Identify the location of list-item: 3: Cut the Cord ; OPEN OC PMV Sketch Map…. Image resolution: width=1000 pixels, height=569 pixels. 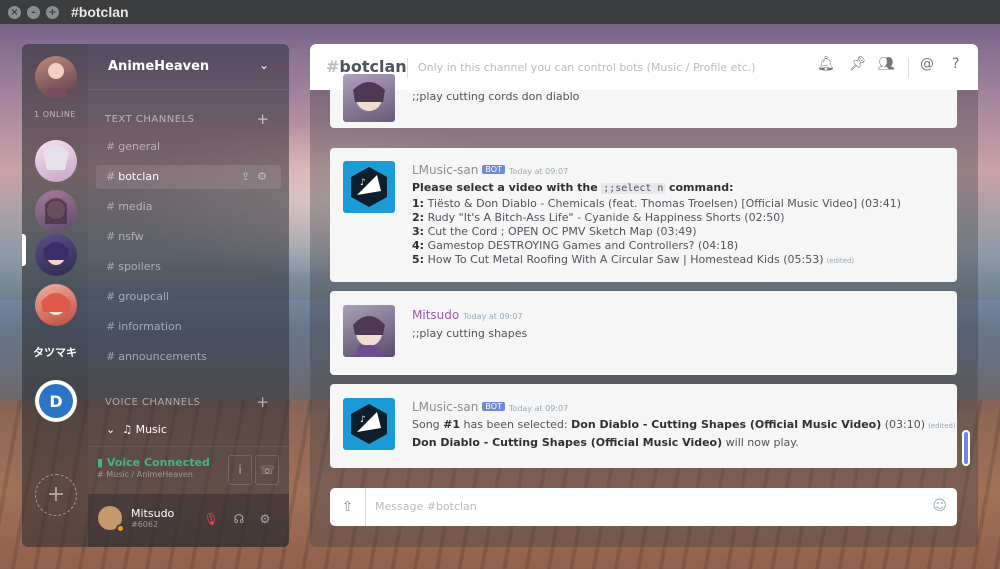
(554, 231).